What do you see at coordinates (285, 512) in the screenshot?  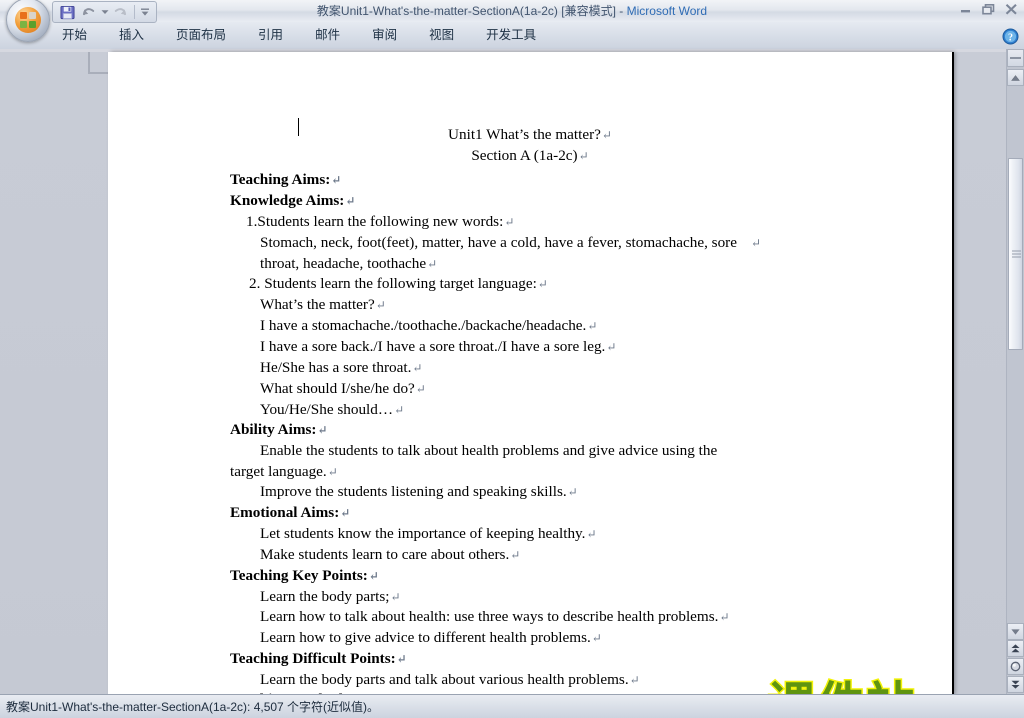 I see `document-line-text: Emotional Aims:` at bounding box center [285, 512].